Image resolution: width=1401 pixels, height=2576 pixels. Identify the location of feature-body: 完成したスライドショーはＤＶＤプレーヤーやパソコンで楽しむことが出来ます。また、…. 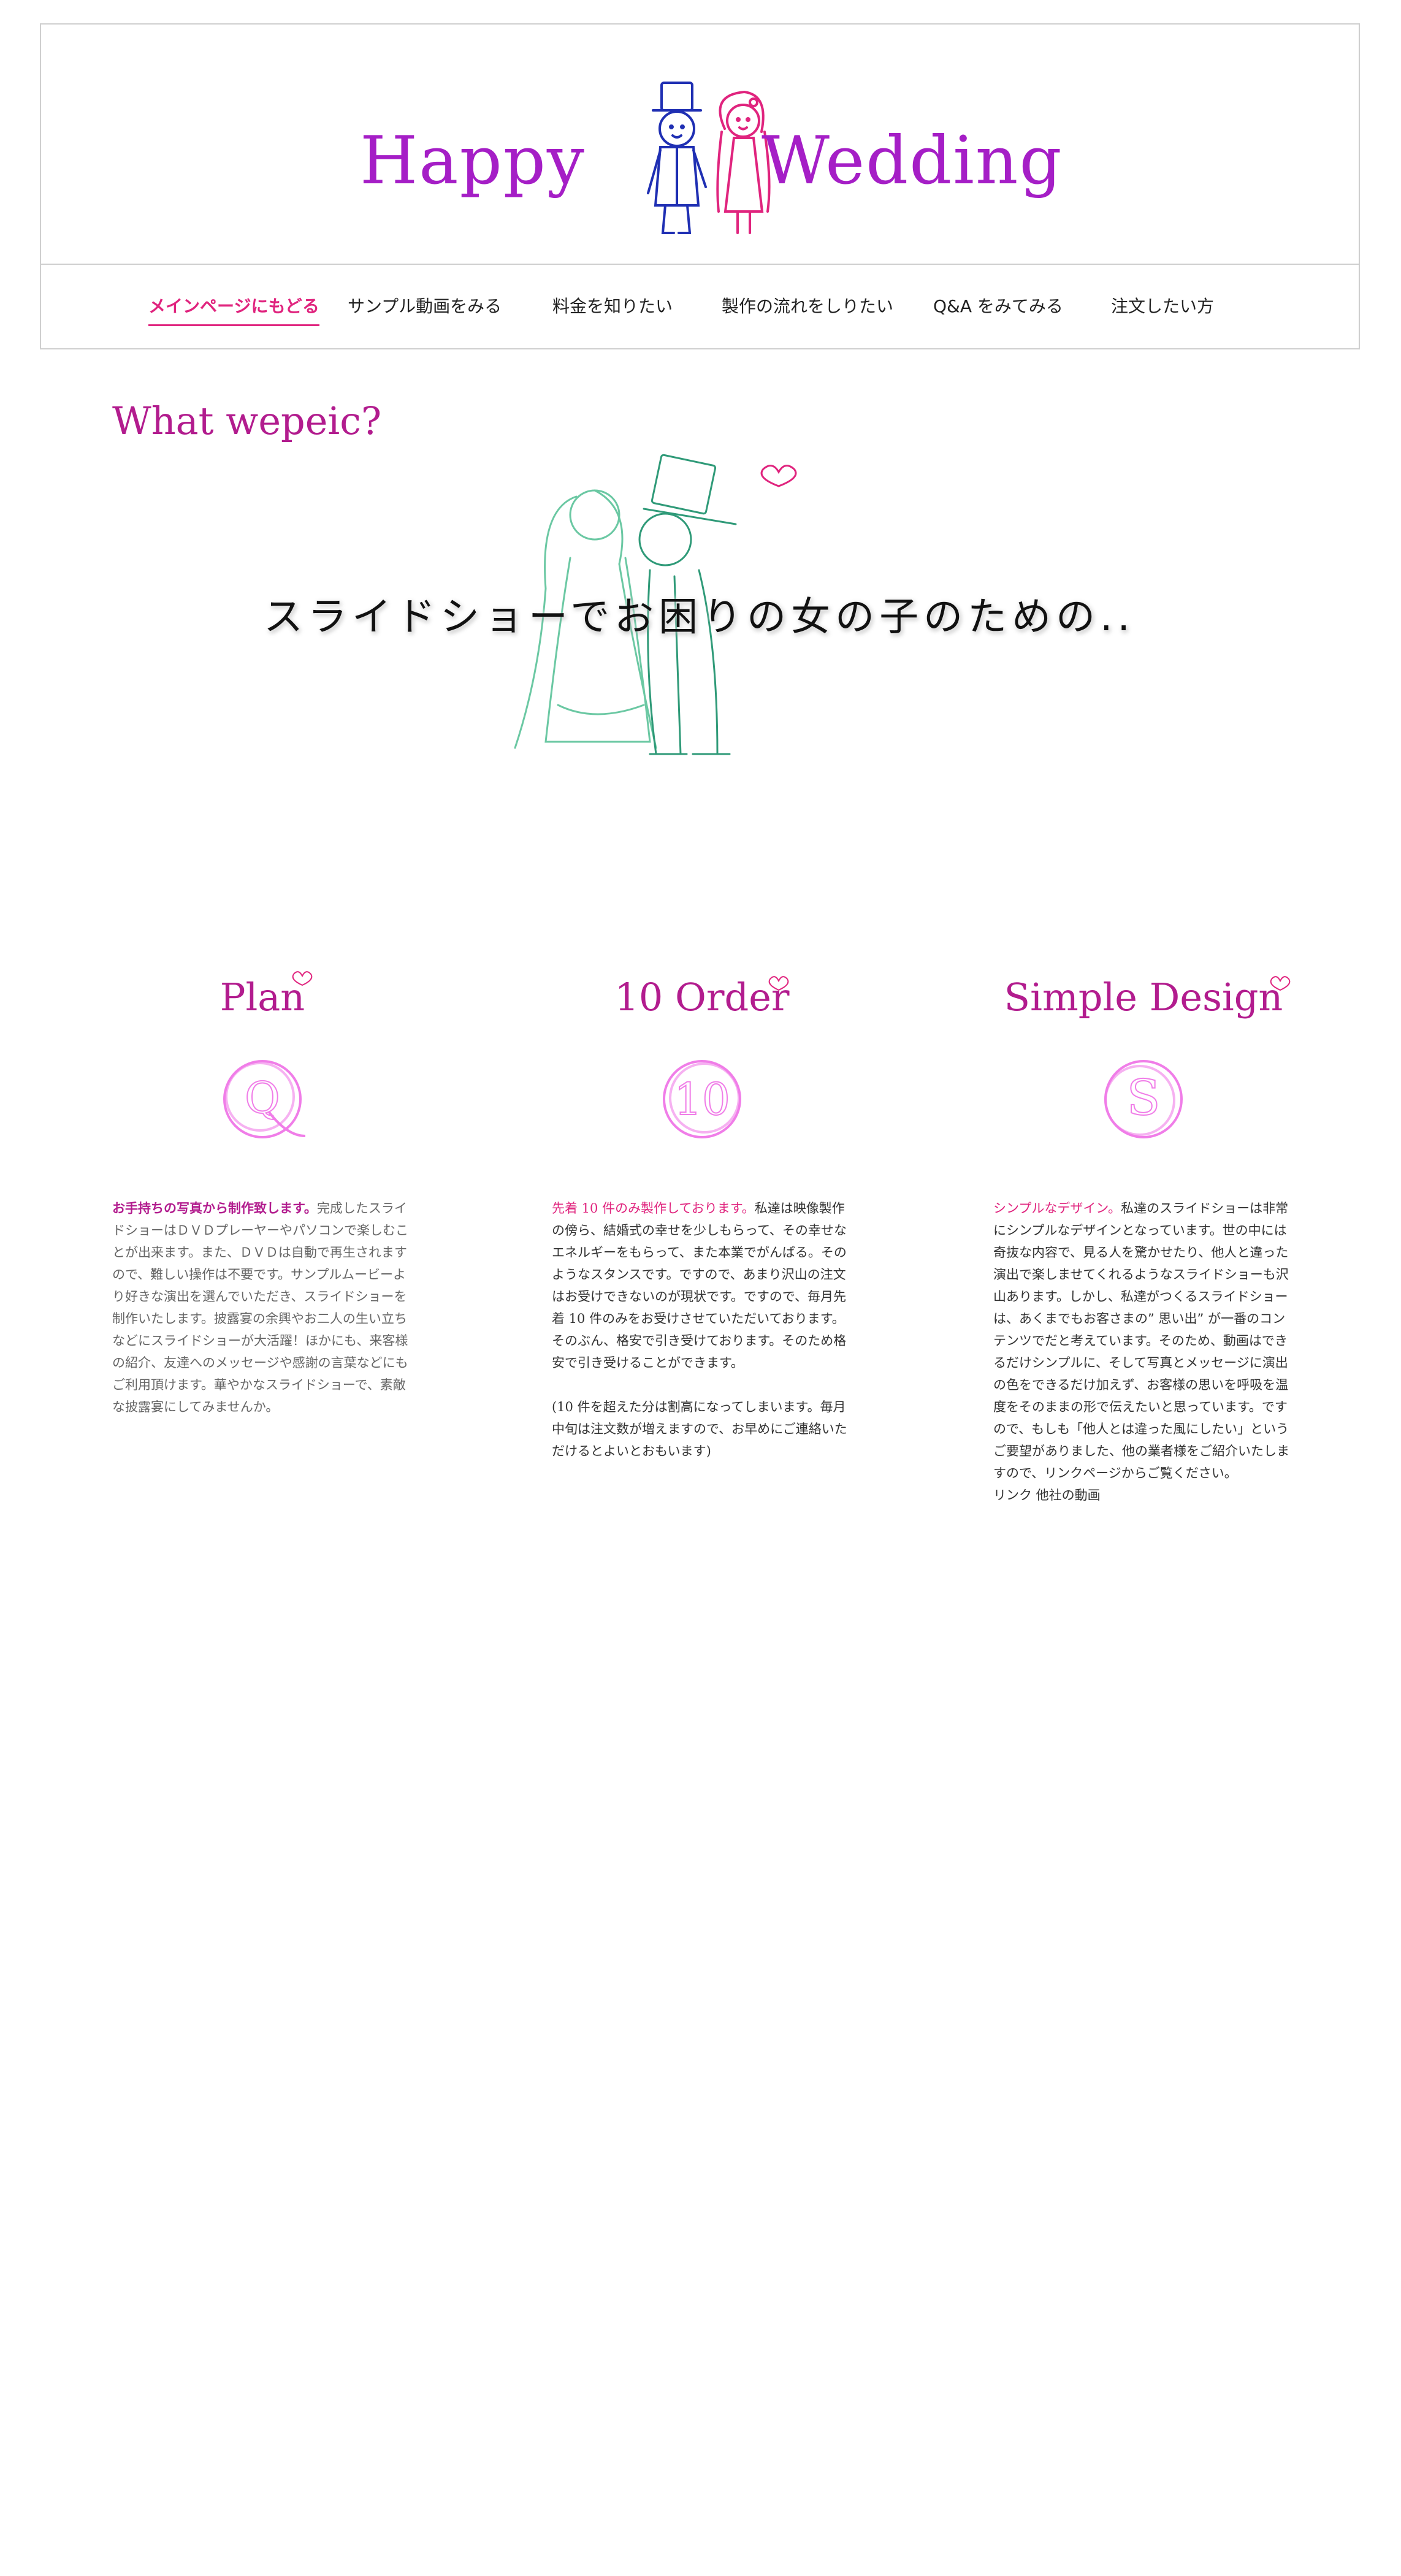
(260, 1307).